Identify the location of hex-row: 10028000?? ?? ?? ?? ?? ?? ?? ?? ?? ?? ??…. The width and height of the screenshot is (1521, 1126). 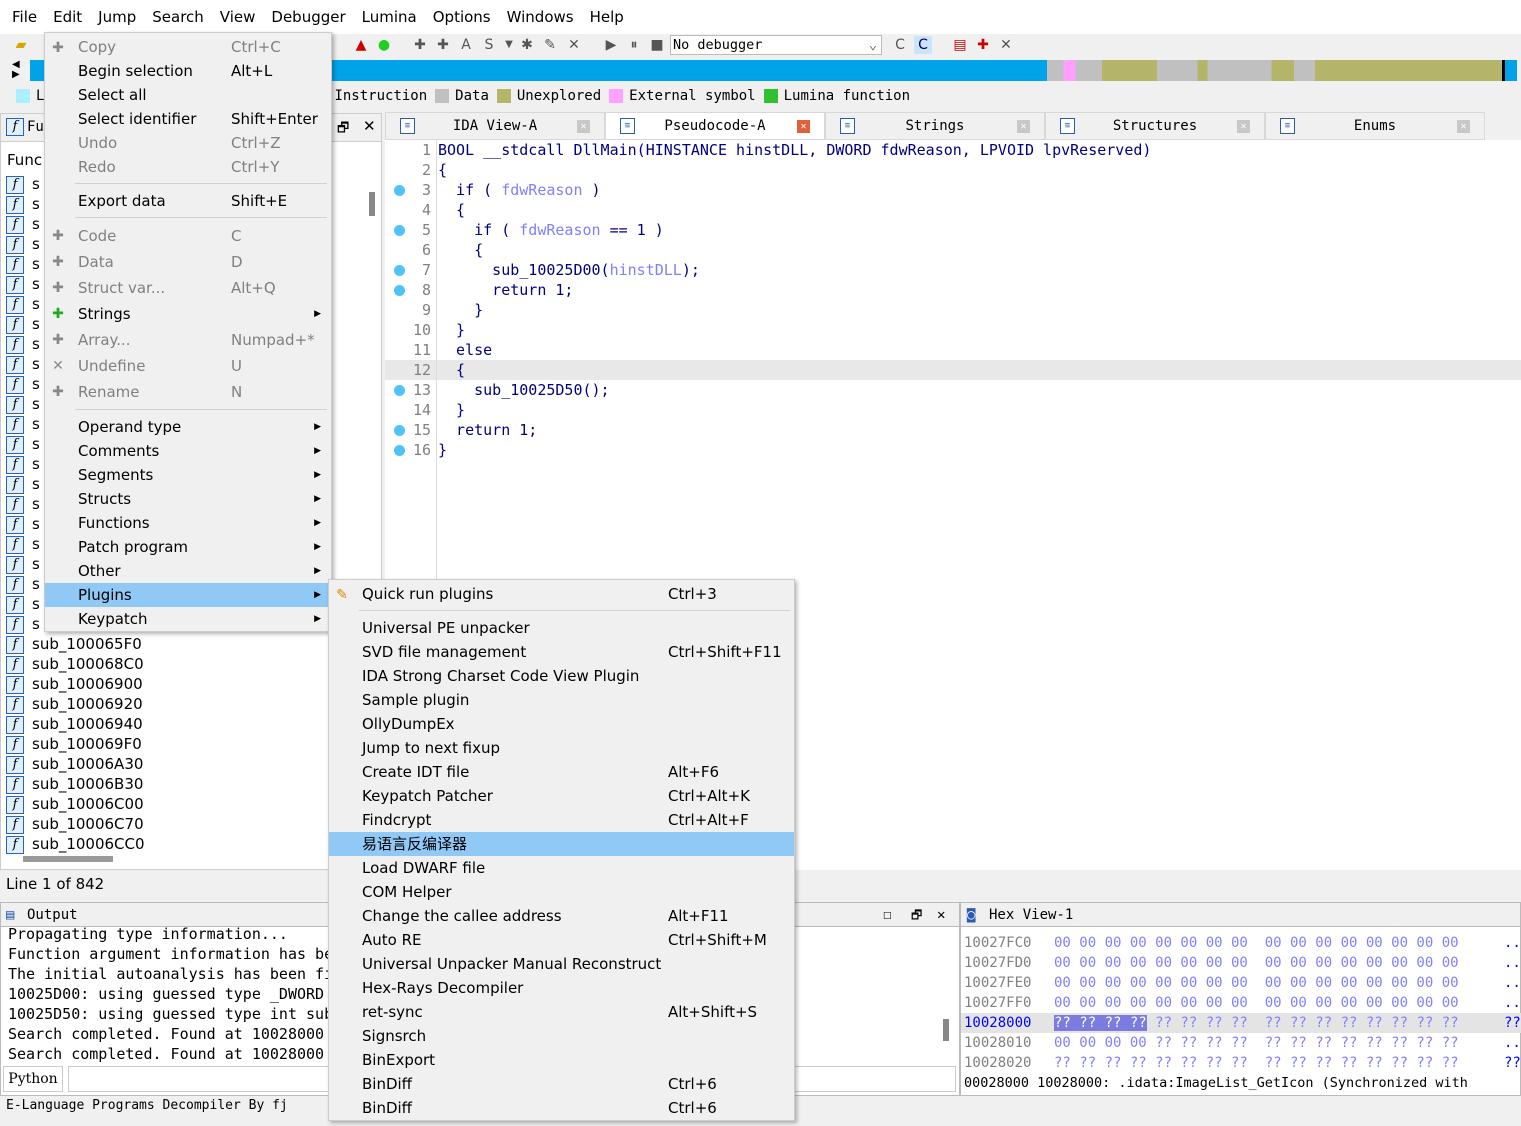
(1241, 1023).